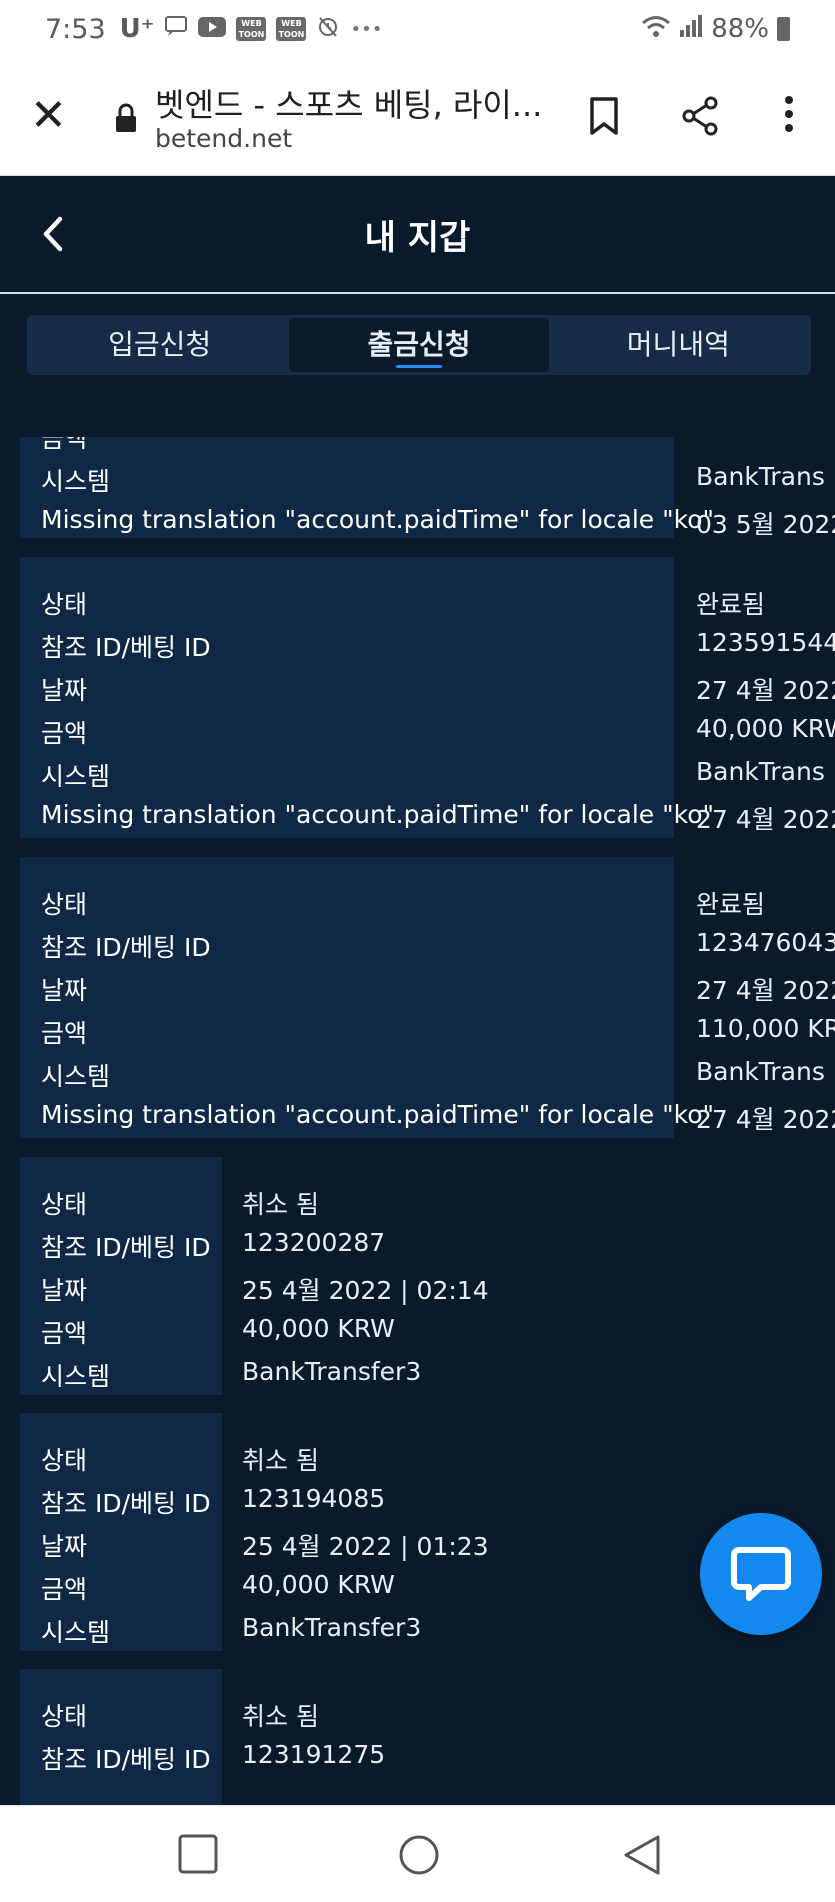 This screenshot has width=835, height=1902. Describe the element at coordinates (642, 1857) in the screenshot. I see `back-nav-icon` at that location.